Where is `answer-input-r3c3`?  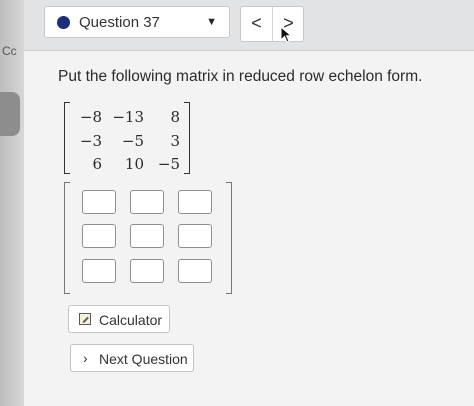 answer-input-r3c3 is located at coordinates (195, 271).